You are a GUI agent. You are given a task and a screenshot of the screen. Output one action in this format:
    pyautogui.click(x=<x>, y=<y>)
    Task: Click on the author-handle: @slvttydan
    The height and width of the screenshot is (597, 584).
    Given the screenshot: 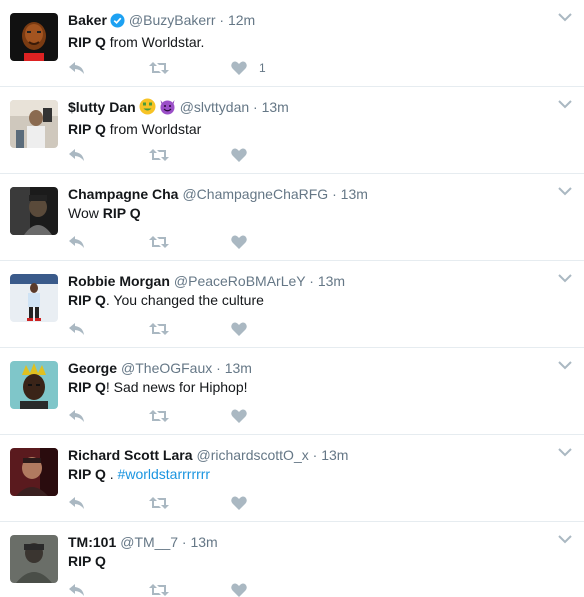 What is the action you would take?
    pyautogui.click(x=214, y=107)
    